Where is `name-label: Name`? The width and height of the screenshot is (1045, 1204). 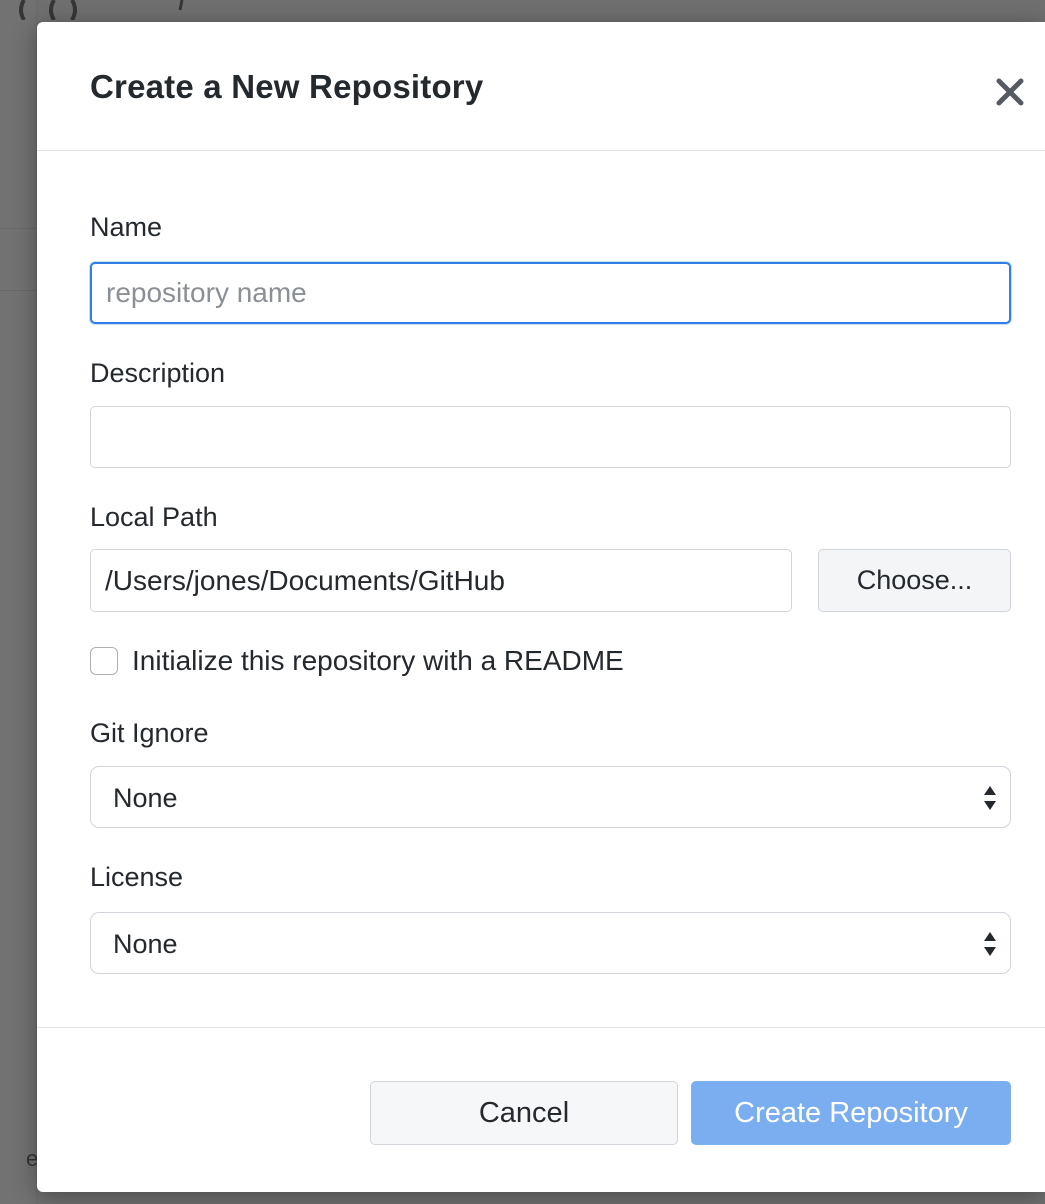
name-label: Name is located at coordinates (126, 227).